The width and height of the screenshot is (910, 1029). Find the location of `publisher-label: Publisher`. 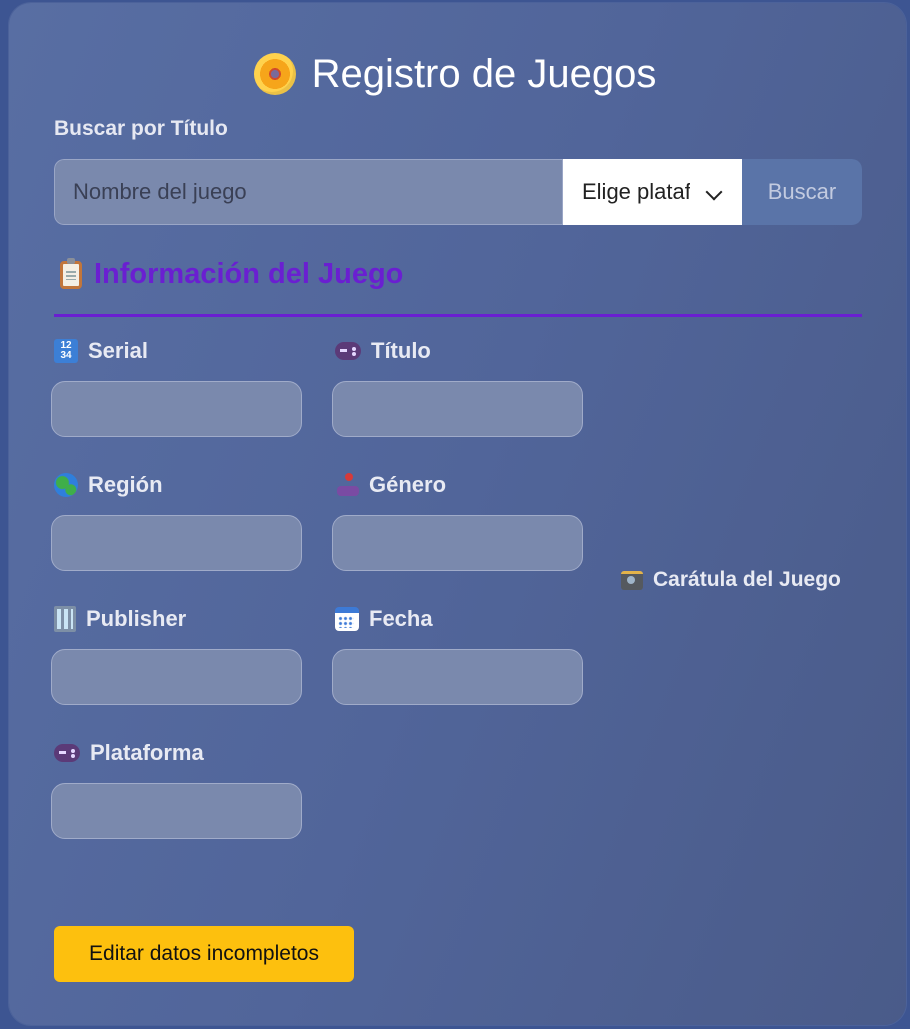

publisher-label: Publisher is located at coordinates (120, 619).